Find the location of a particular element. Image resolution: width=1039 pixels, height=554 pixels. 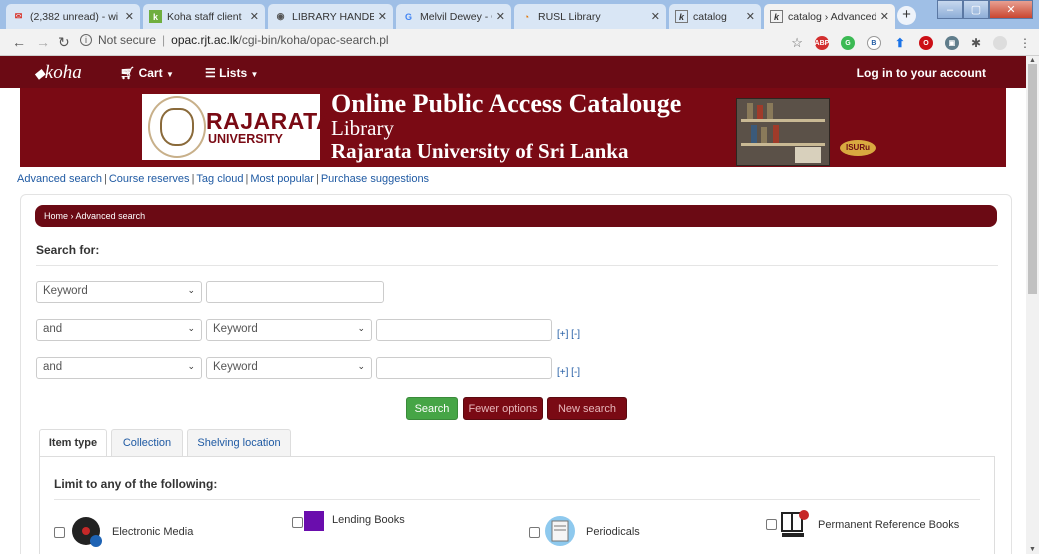

boolean-operator-select-2: and ⌄ is located at coordinates (119, 330).